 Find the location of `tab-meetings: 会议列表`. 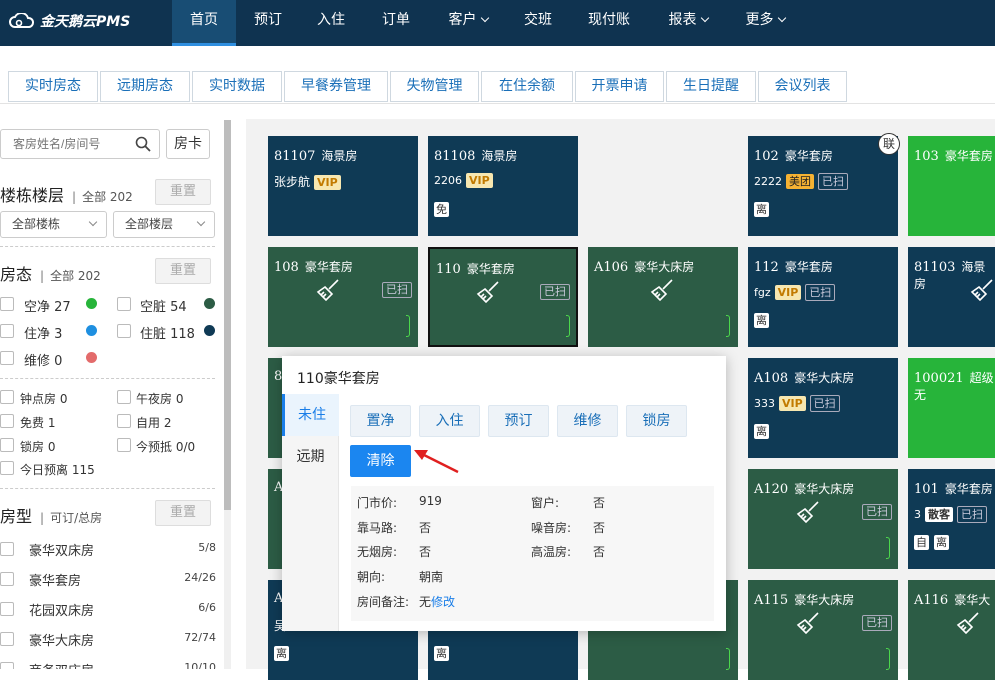

tab-meetings: 会议列表 is located at coordinates (802, 86).